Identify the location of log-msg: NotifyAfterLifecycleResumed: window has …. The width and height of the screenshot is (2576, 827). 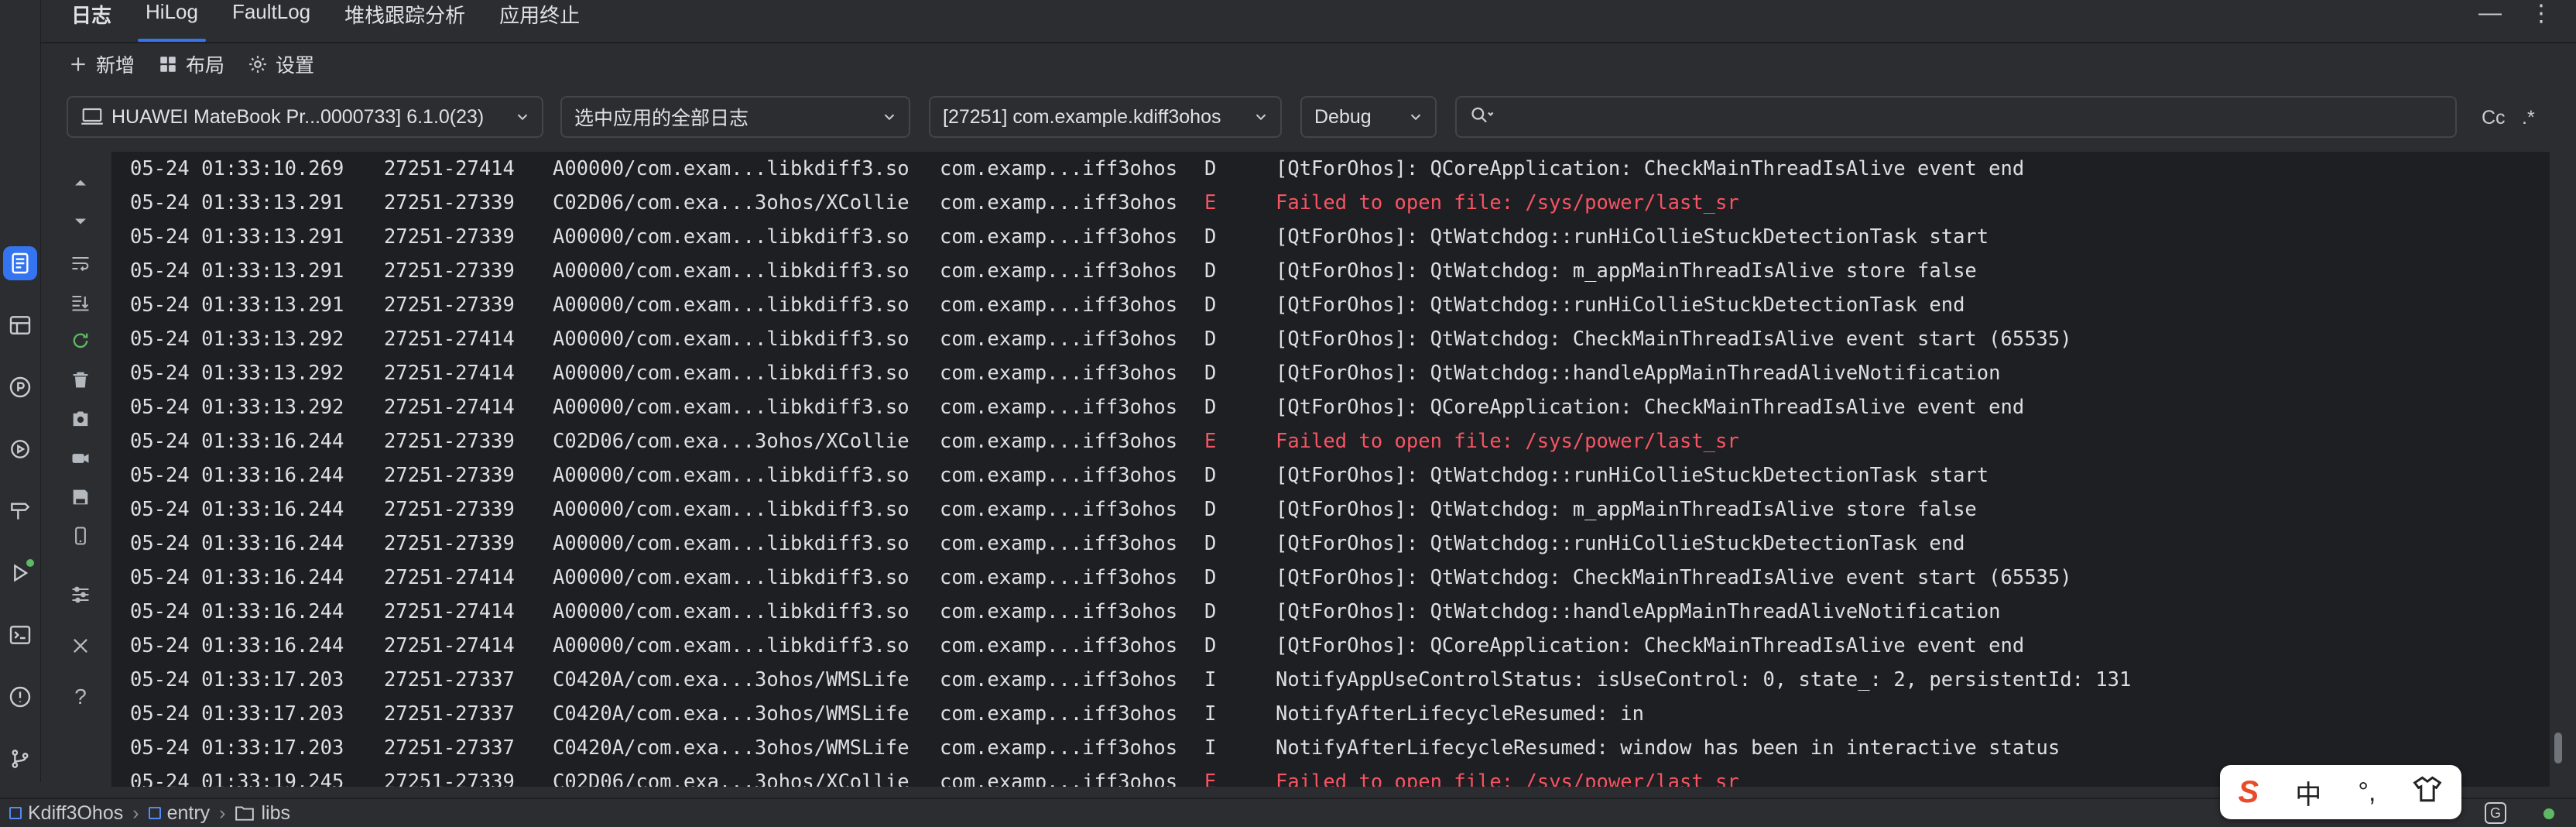
(1668, 748).